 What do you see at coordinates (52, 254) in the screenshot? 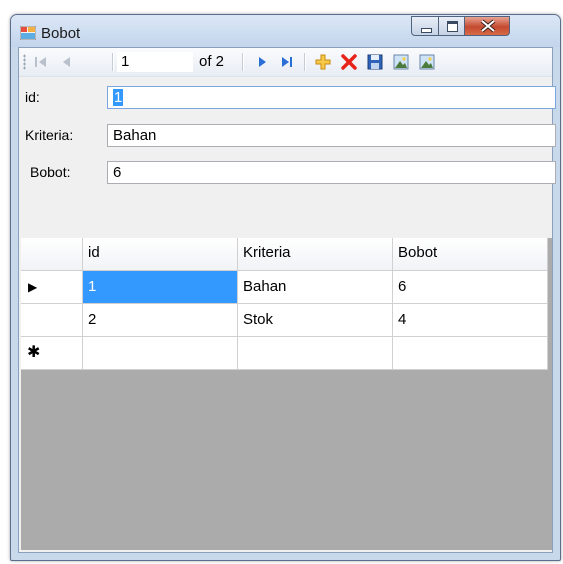
I see `header-corner` at bounding box center [52, 254].